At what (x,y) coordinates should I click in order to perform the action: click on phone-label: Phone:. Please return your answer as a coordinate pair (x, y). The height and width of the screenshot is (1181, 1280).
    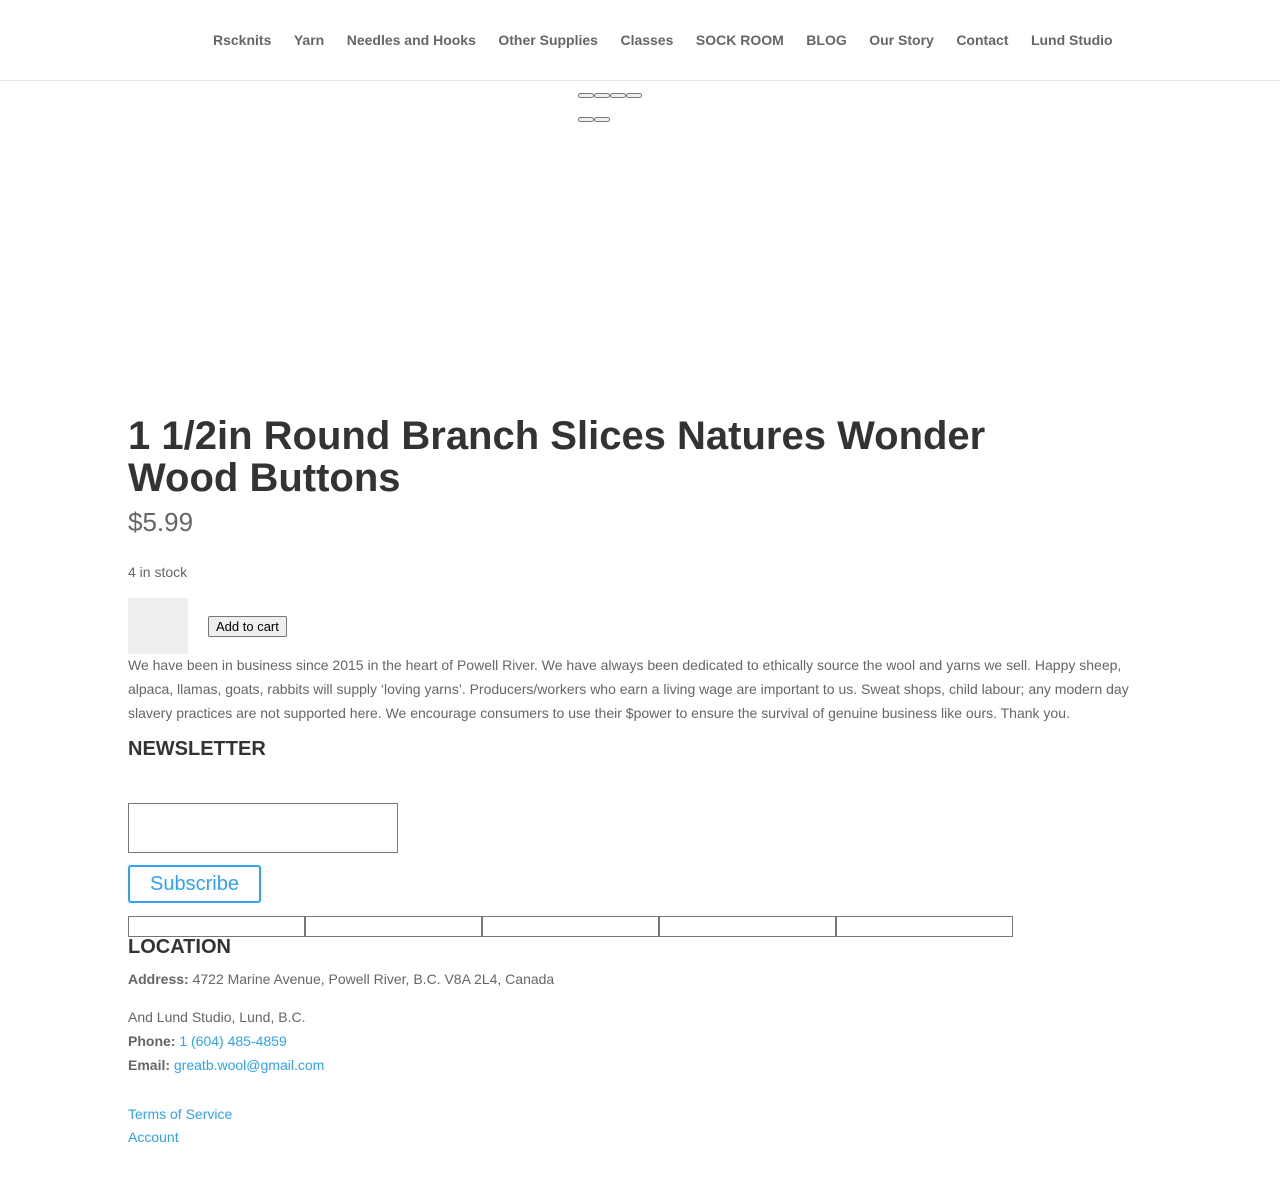
    Looking at the image, I should click on (152, 1041).